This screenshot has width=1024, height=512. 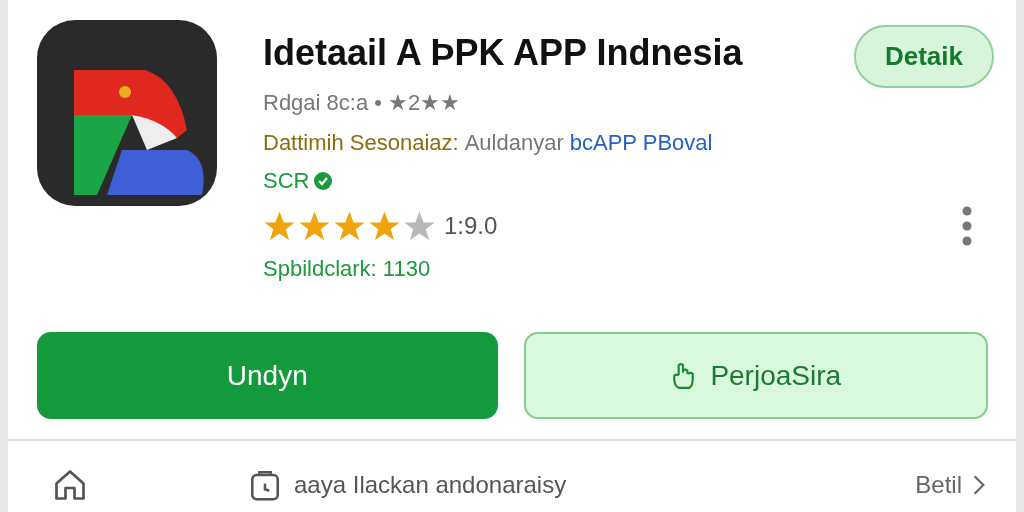 What do you see at coordinates (286, 181) in the screenshot?
I see `badge-label: SCR` at bounding box center [286, 181].